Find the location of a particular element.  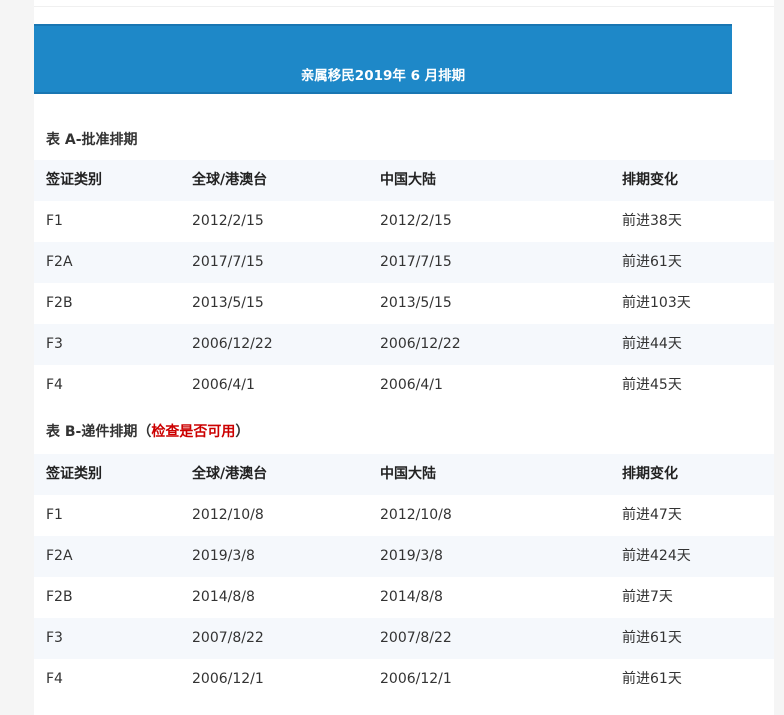

global-date-cell: 2017/7/15 is located at coordinates (228, 262).